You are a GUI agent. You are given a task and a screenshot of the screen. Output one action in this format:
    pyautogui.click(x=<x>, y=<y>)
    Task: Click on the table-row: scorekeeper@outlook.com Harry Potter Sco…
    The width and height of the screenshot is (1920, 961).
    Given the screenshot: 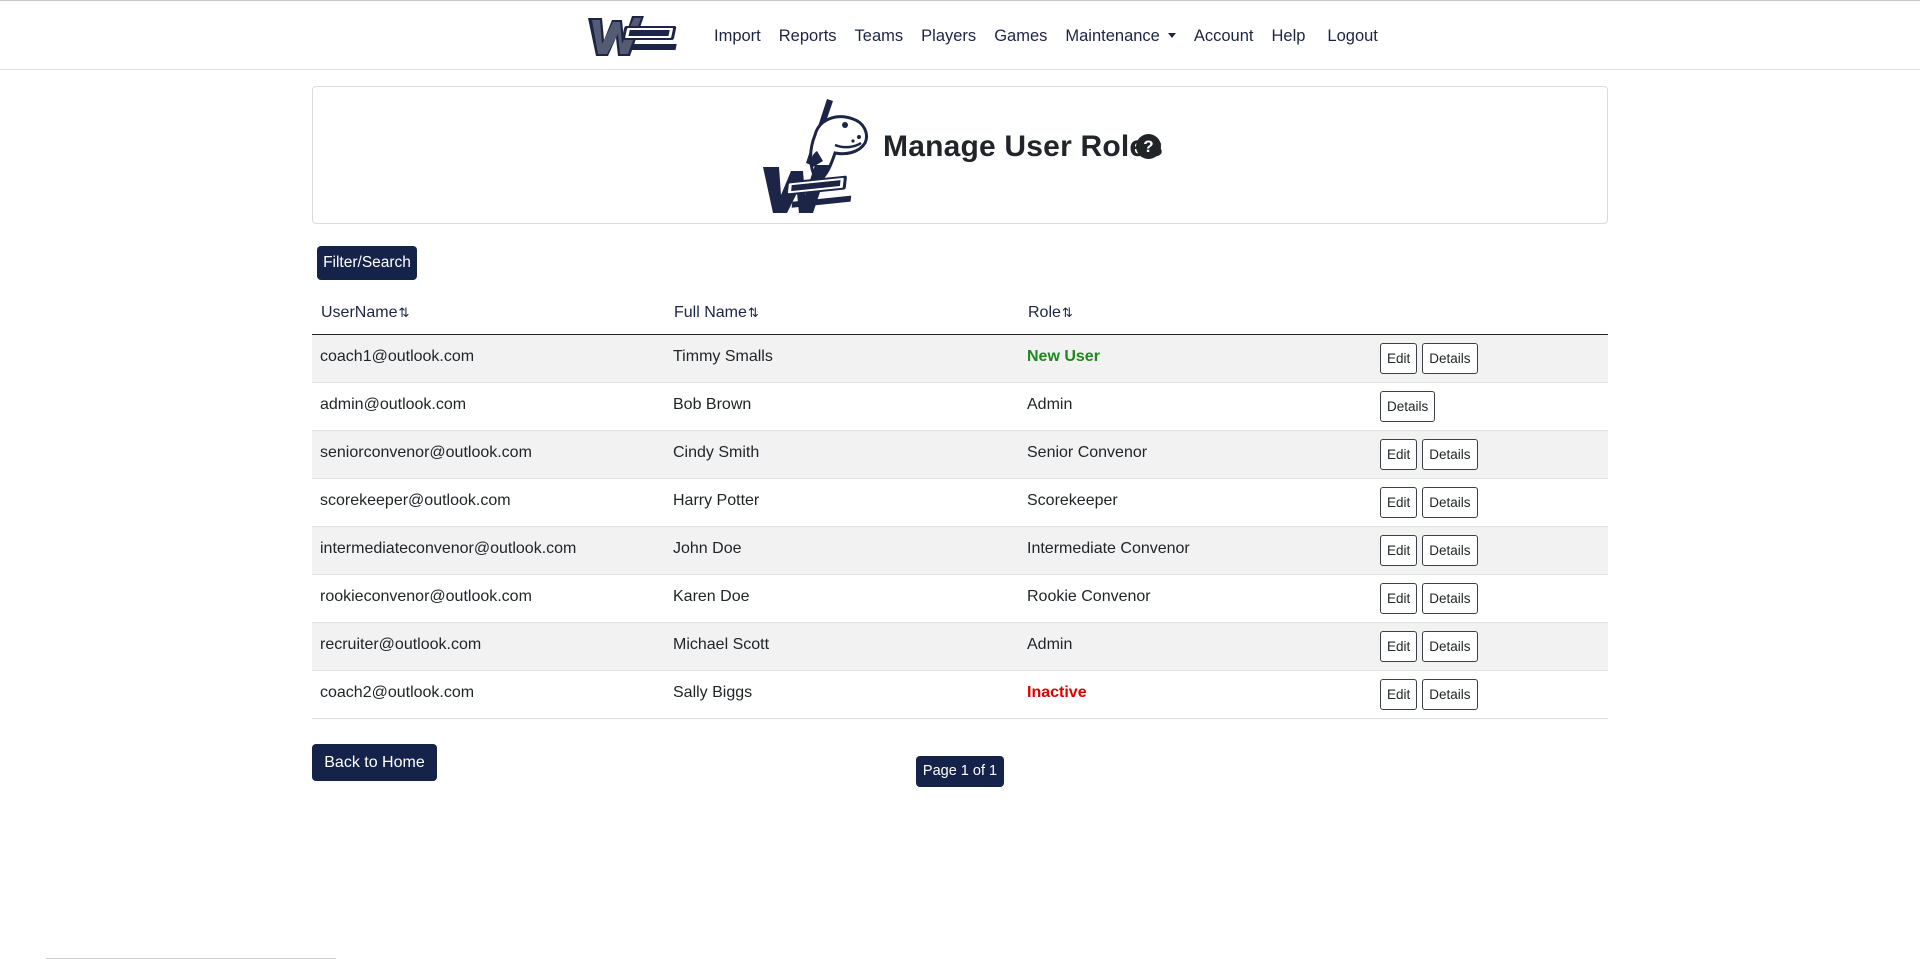 What is the action you would take?
    pyautogui.click(x=960, y=503)
    